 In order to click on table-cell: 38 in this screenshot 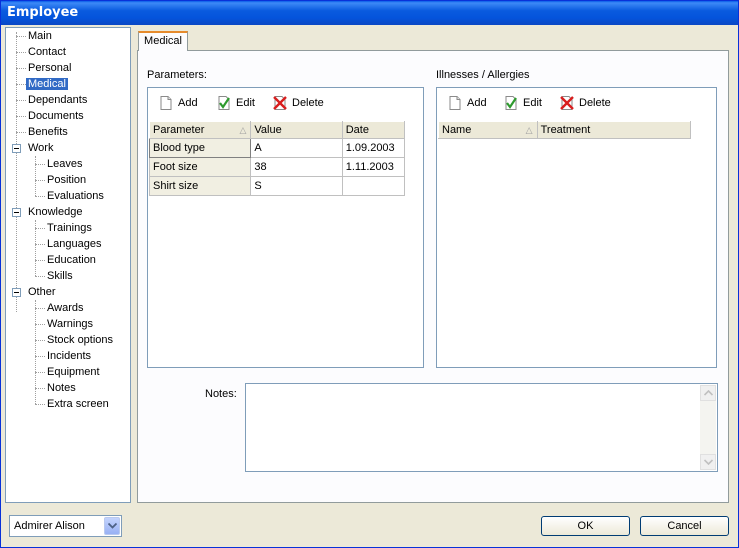, I will do `click(296, 167)`.